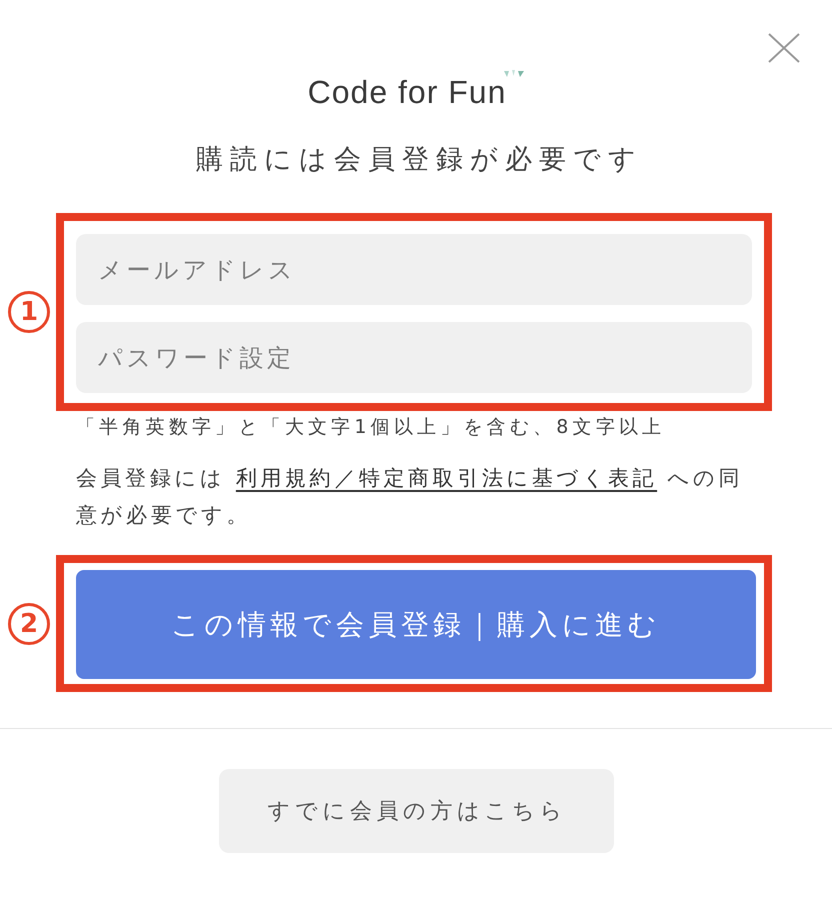  What do you see at coordinates (416, 624) in the screenshot?
I see `register-button: この情報で会員登録｜購入に進む` at bounding box center [416, 624].